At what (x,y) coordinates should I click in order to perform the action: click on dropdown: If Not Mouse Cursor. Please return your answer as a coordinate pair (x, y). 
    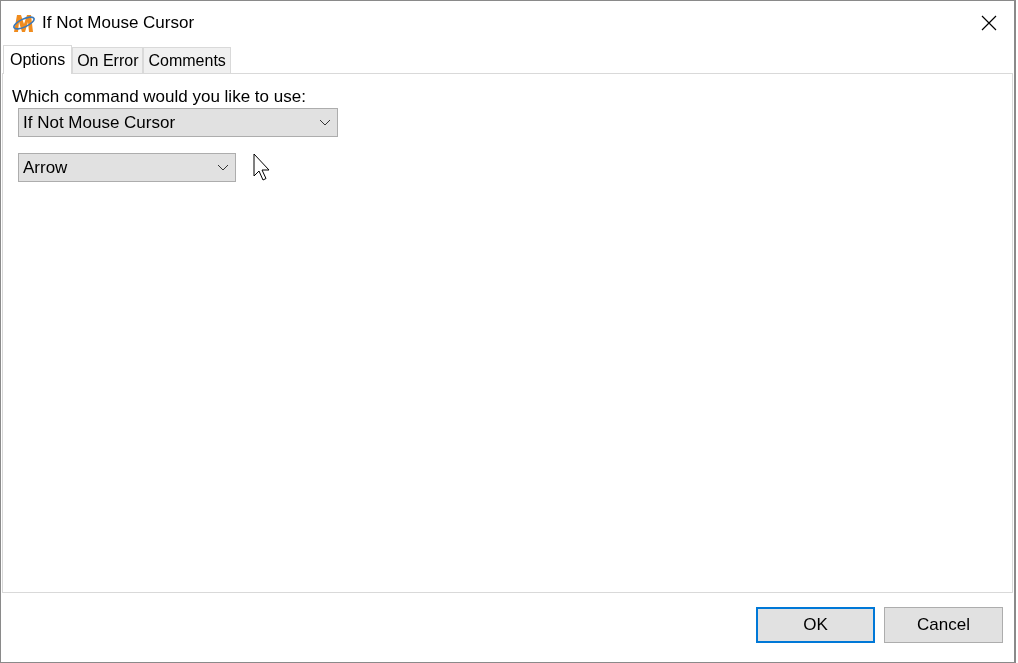
    Looking at the image, I should click on (178, 122).